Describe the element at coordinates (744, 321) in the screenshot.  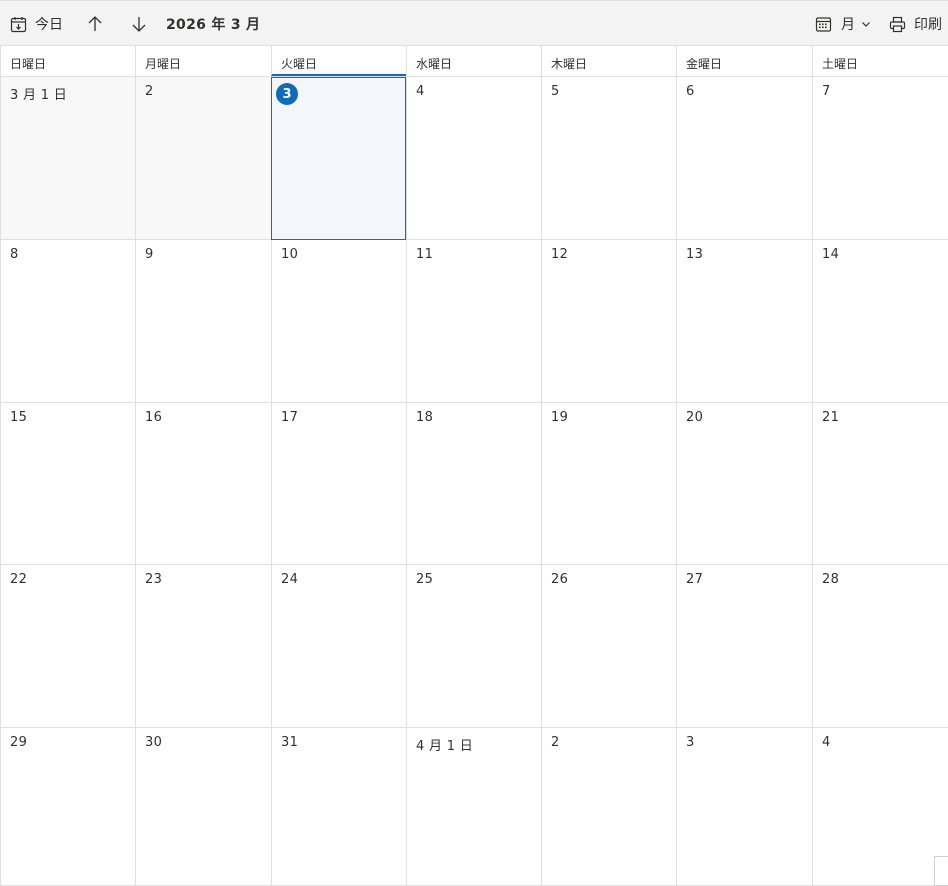
I see `day-cell: 13` at that location.